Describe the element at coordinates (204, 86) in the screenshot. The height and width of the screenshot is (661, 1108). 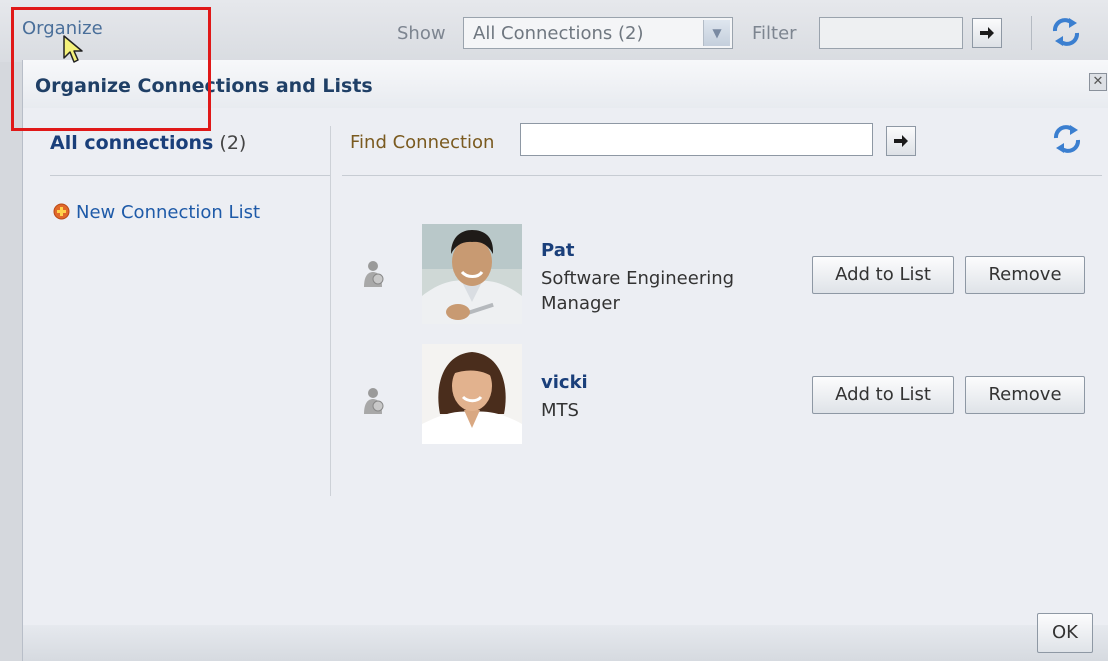
I see `dialog-title: Organize Connections and Lists` at that location.